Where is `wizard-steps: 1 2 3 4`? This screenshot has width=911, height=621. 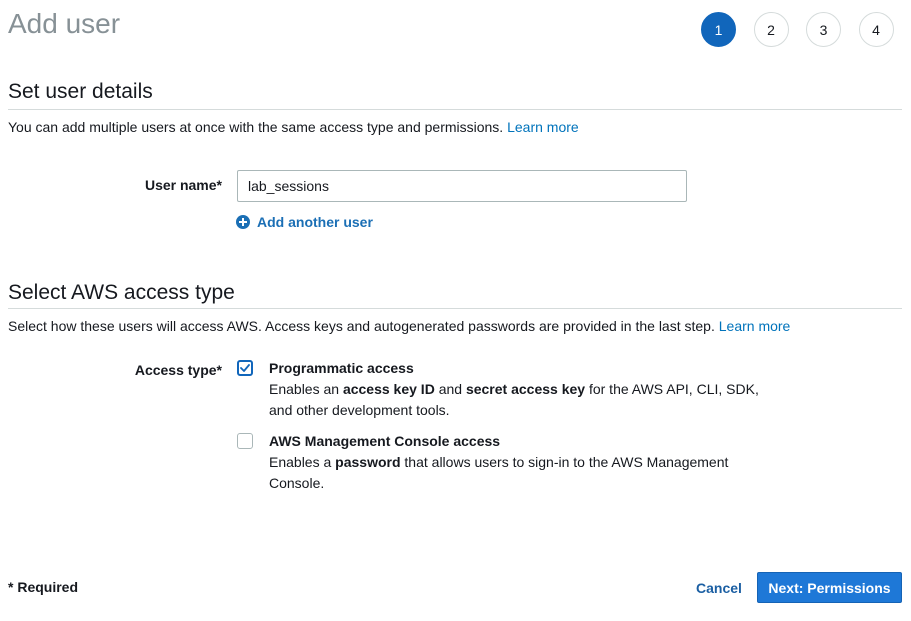
wizard-steps: 1 2 3 4 is located at coordinates (797, 29).